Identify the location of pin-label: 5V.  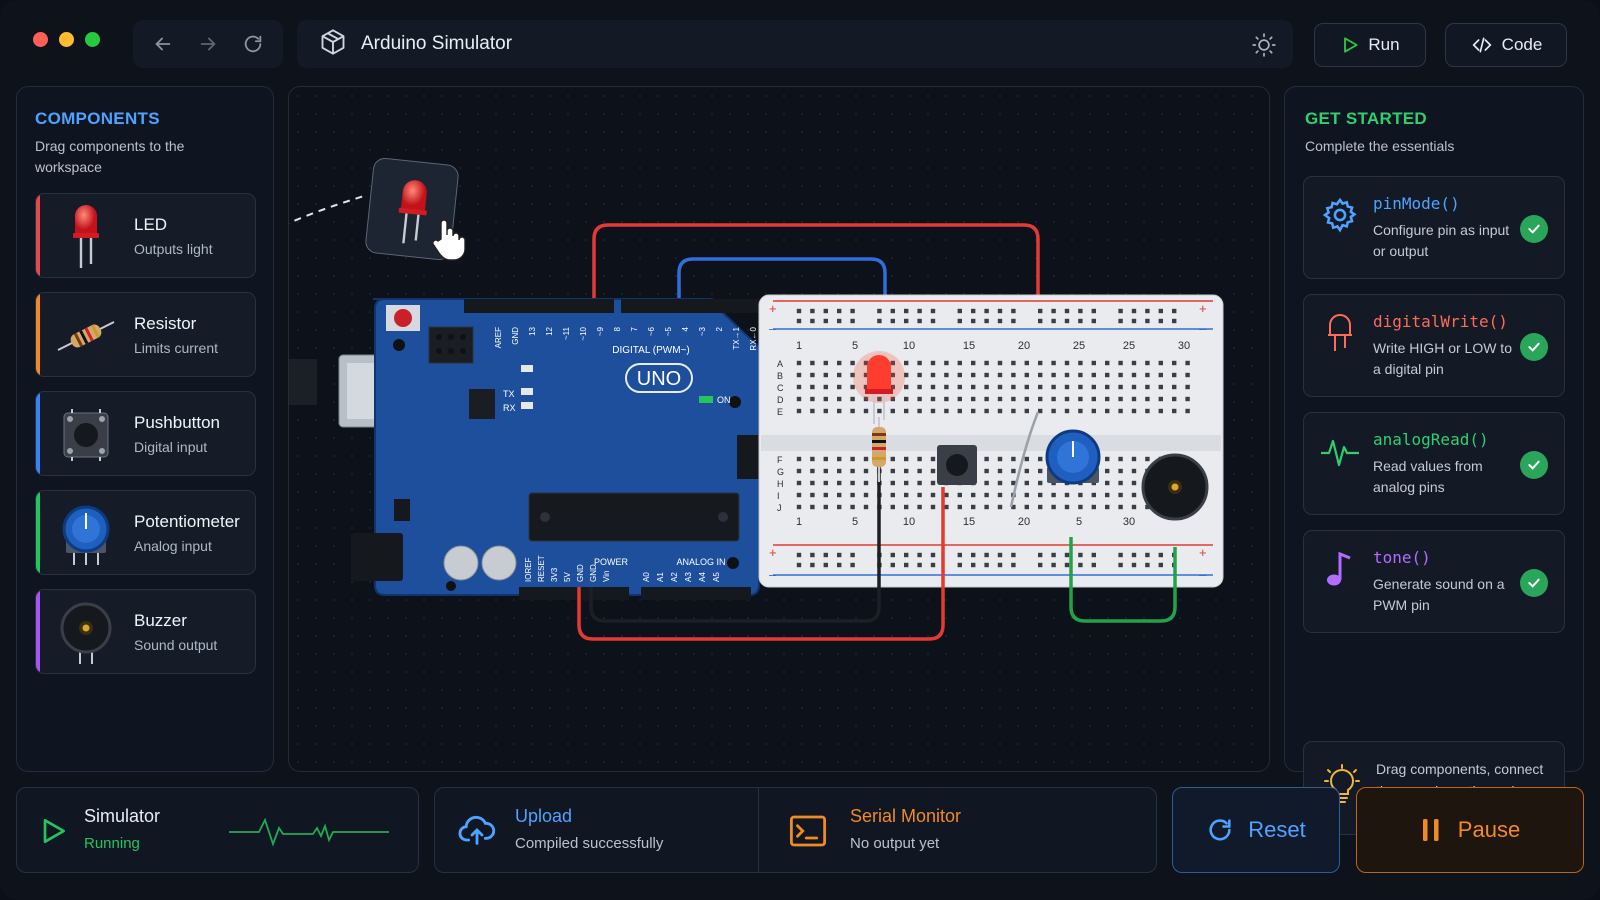
(567, 577).